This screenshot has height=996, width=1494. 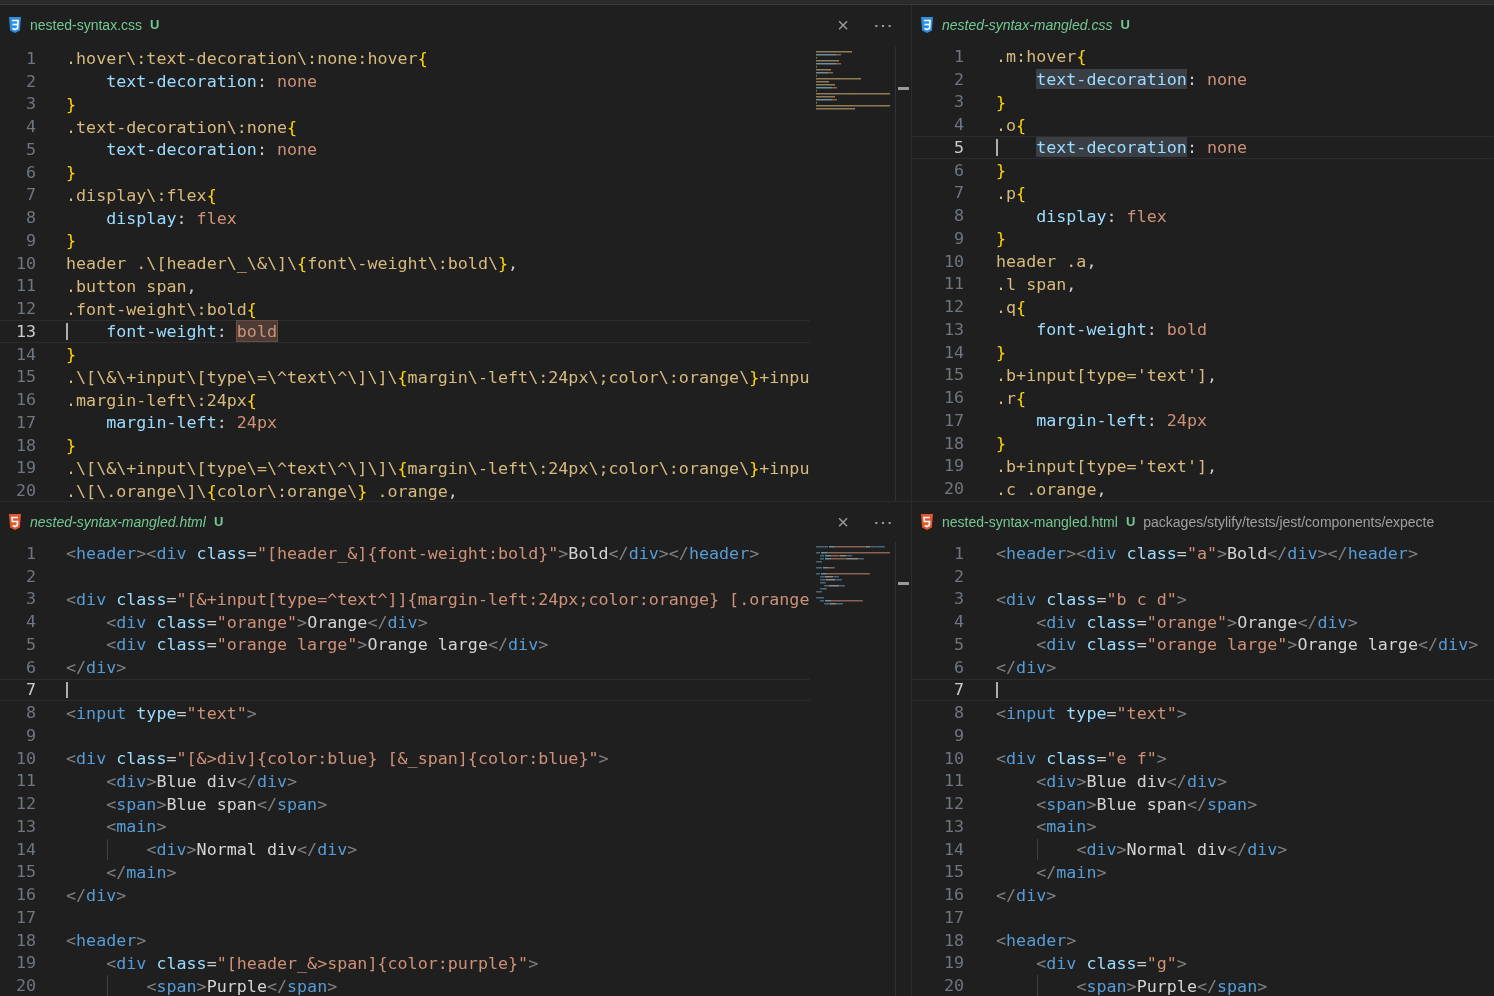 I want to click on file-path: packages/stylify/tests/jest/components/expecte, so click(x=1289, y=522).